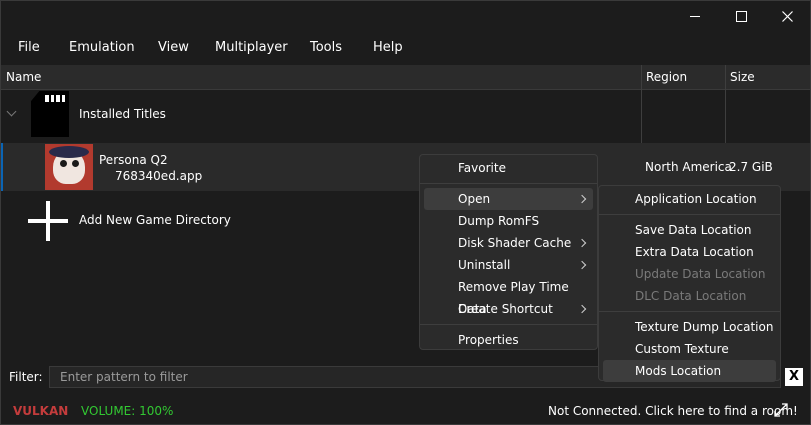 Image resolution: width=811 pixels, height=425 pixels. I want to click on menu-item-remove-play-time: Remove Play Time Data, so click(508, 296).